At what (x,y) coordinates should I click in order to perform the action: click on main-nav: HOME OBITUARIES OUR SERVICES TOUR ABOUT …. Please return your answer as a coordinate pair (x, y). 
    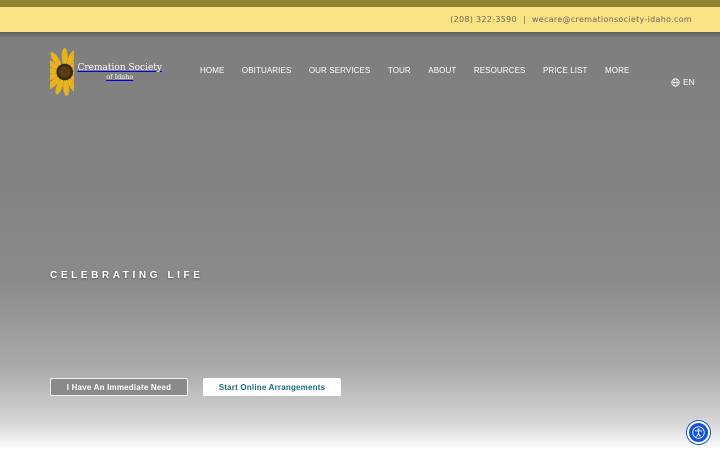
    Looking at the image, I should click on (423, 70).